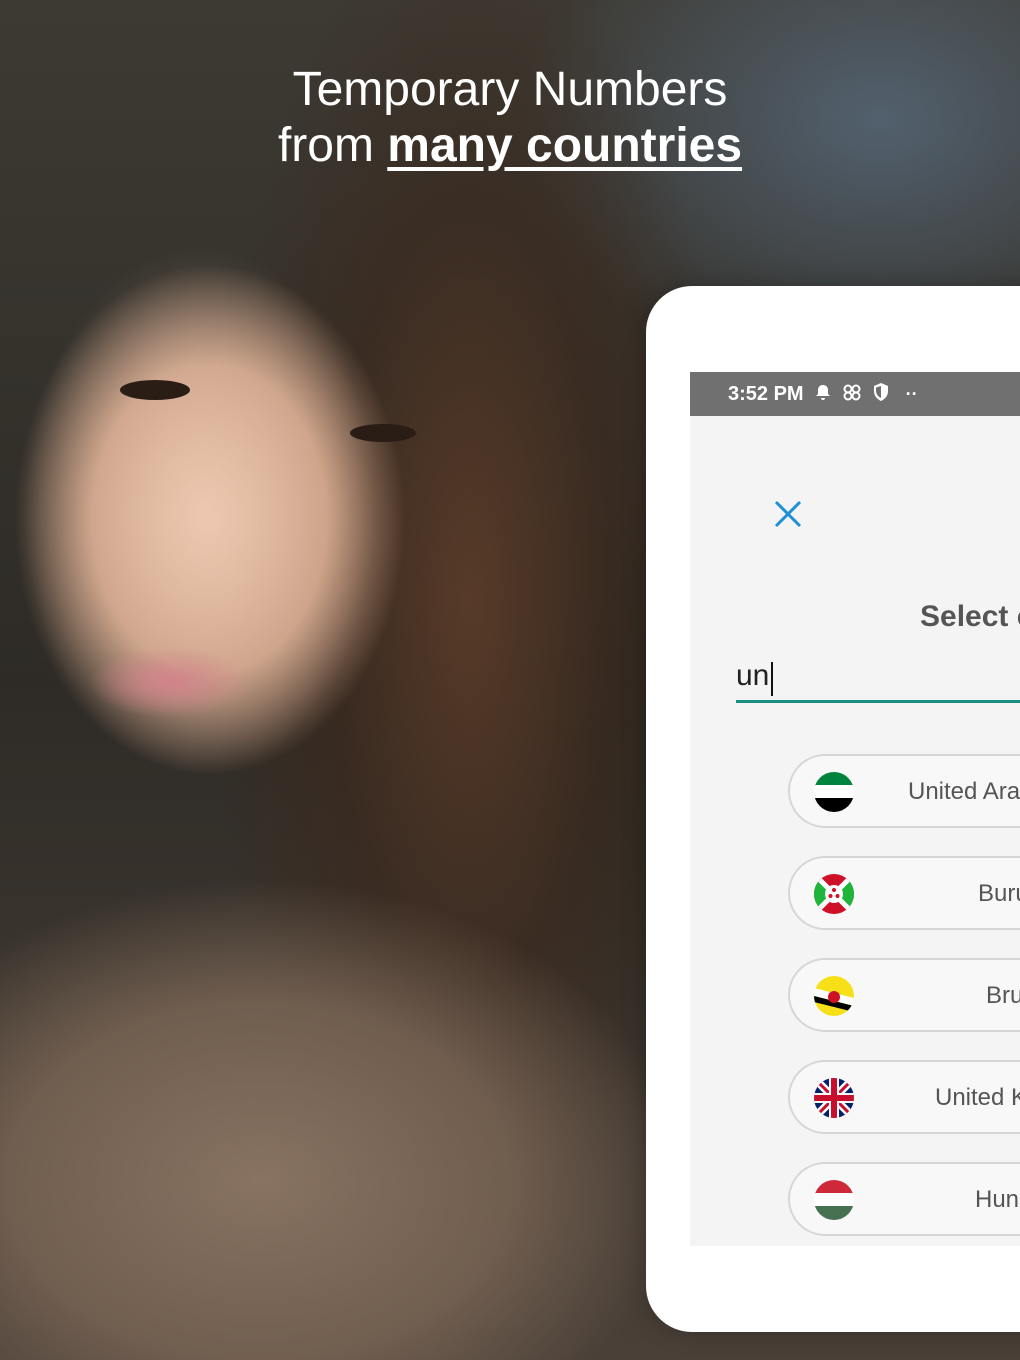 Image resolution: width=1020 pixels, height=1360 pixels. I want to click on headline-line-2: from many countries, so click(510, 146).